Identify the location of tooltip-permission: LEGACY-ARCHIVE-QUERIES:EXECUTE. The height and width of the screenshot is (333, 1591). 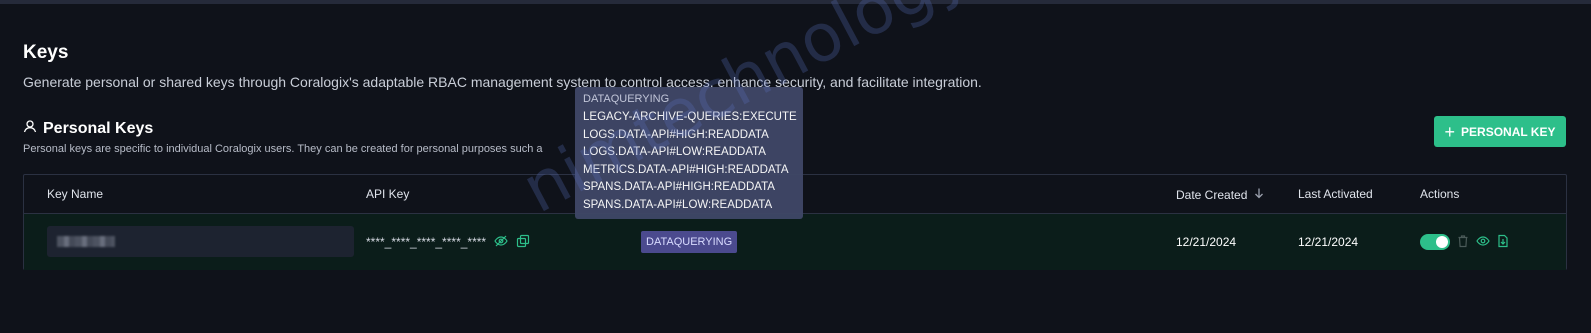
(690, 117).